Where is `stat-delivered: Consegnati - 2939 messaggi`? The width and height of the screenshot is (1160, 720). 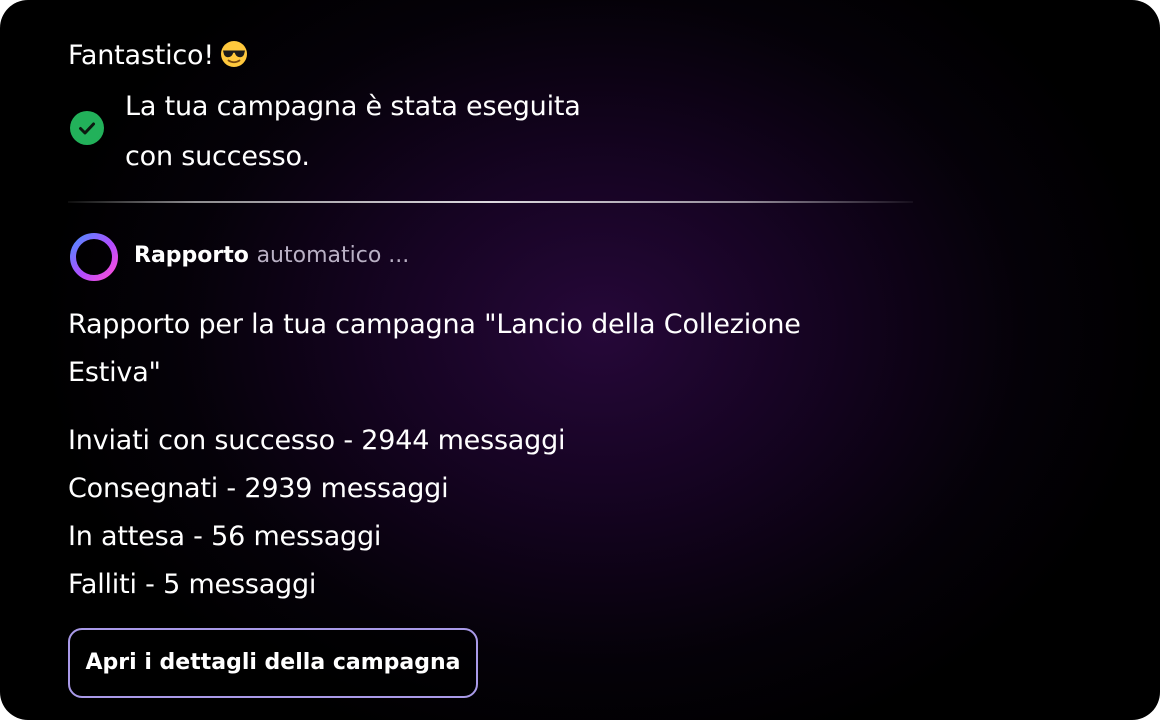
stat-delivered: Consegnati - 2939 messaggi is located at coordinates (258, 488).